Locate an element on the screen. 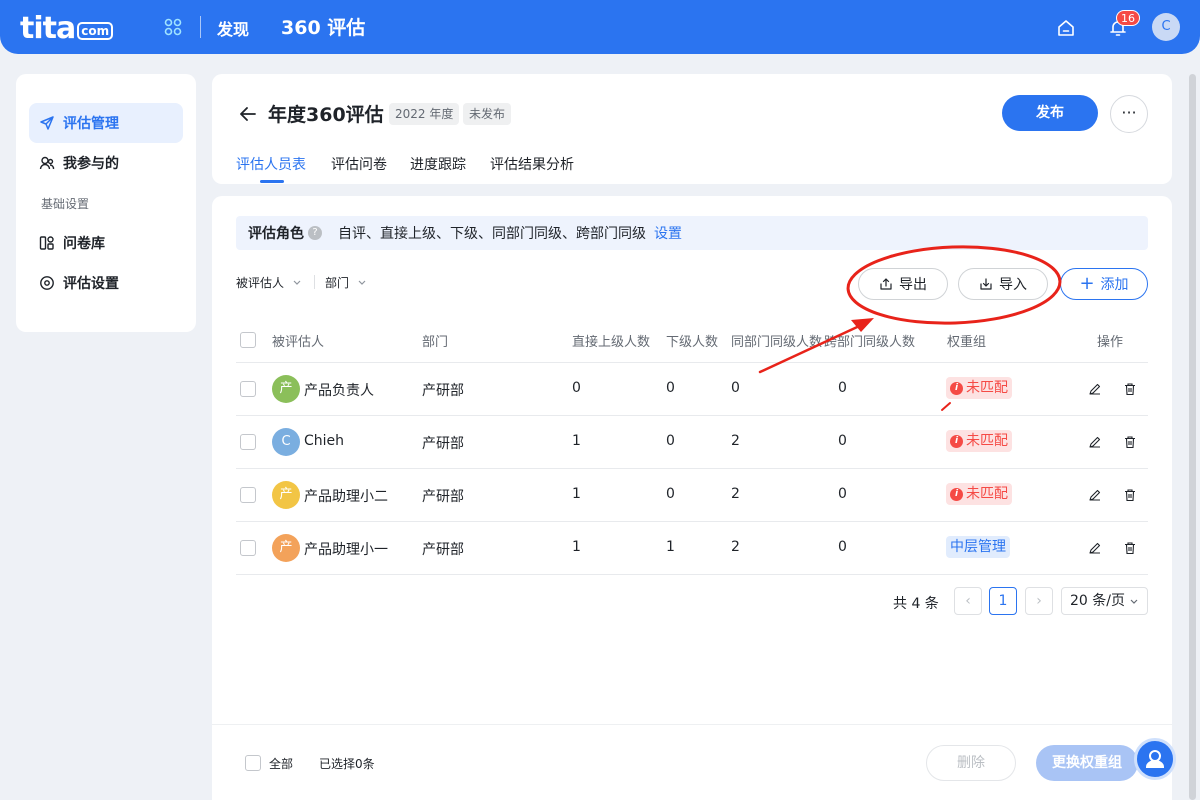  warning-icon: i is located at coordinates (956, 388).